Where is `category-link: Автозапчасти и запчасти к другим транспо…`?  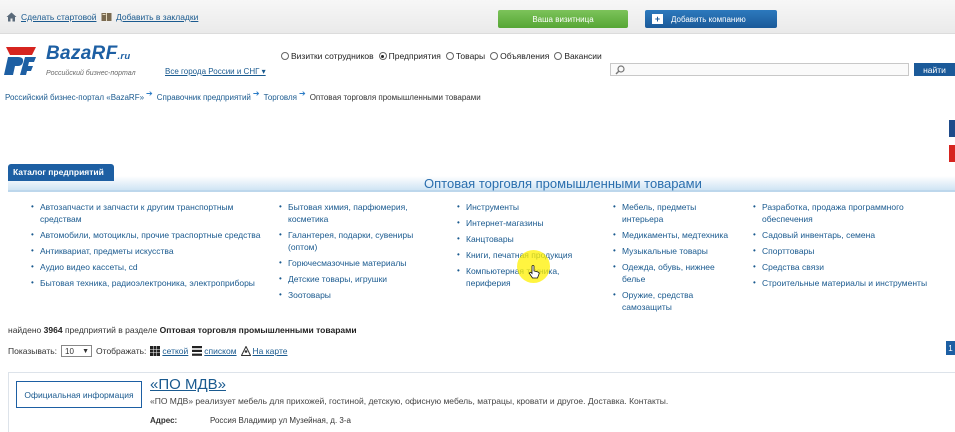 category-link: Автозапчасти и запчасти к другим транспо… is located at coordinates (146, 213).